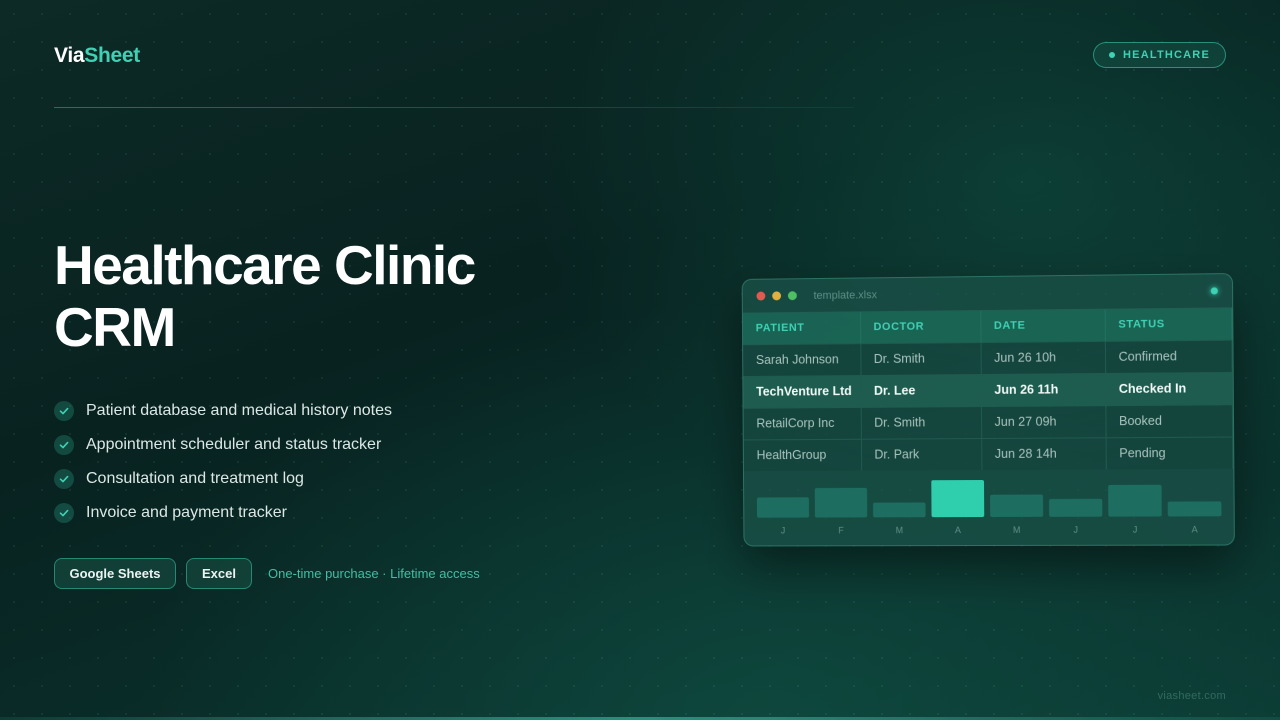  What do you see at coordinates (219, 573) in the screenshot?
I see `excel-button: Excel` at bounding box center [219, 573].